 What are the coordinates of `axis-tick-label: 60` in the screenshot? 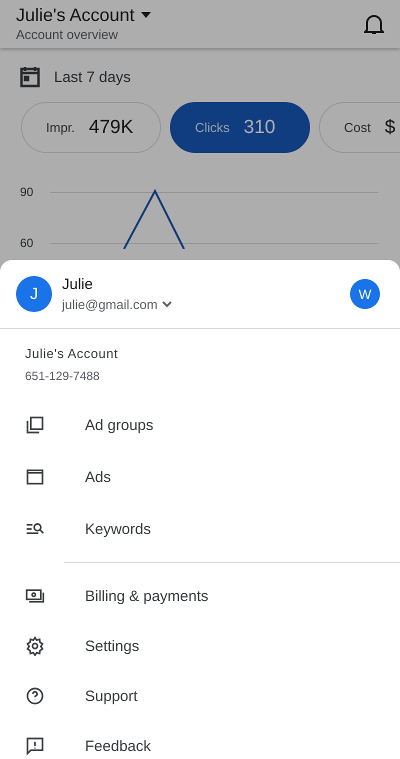 It's located at (27, 243).